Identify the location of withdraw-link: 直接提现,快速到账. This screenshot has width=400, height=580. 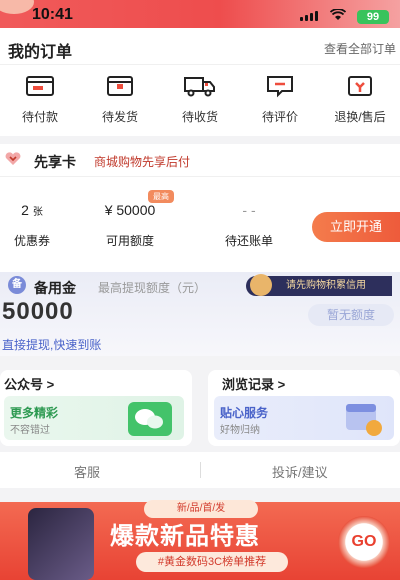
(51, 344).